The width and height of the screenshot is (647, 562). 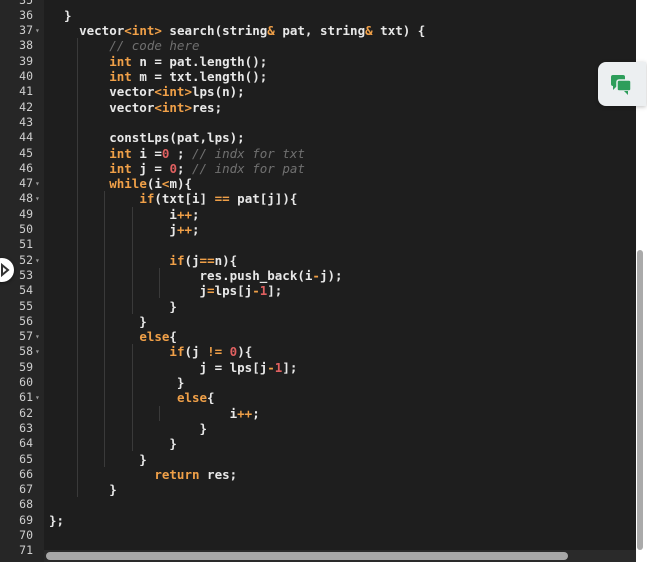 I want to click on line-number: 48, so click(x=26, y=198).